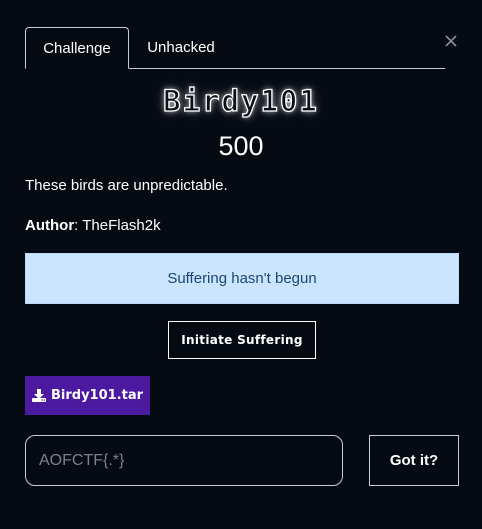 This screenshot has width=482, height=529. I want to click on tab-unhacked: Unhacked, so click(181, 47).